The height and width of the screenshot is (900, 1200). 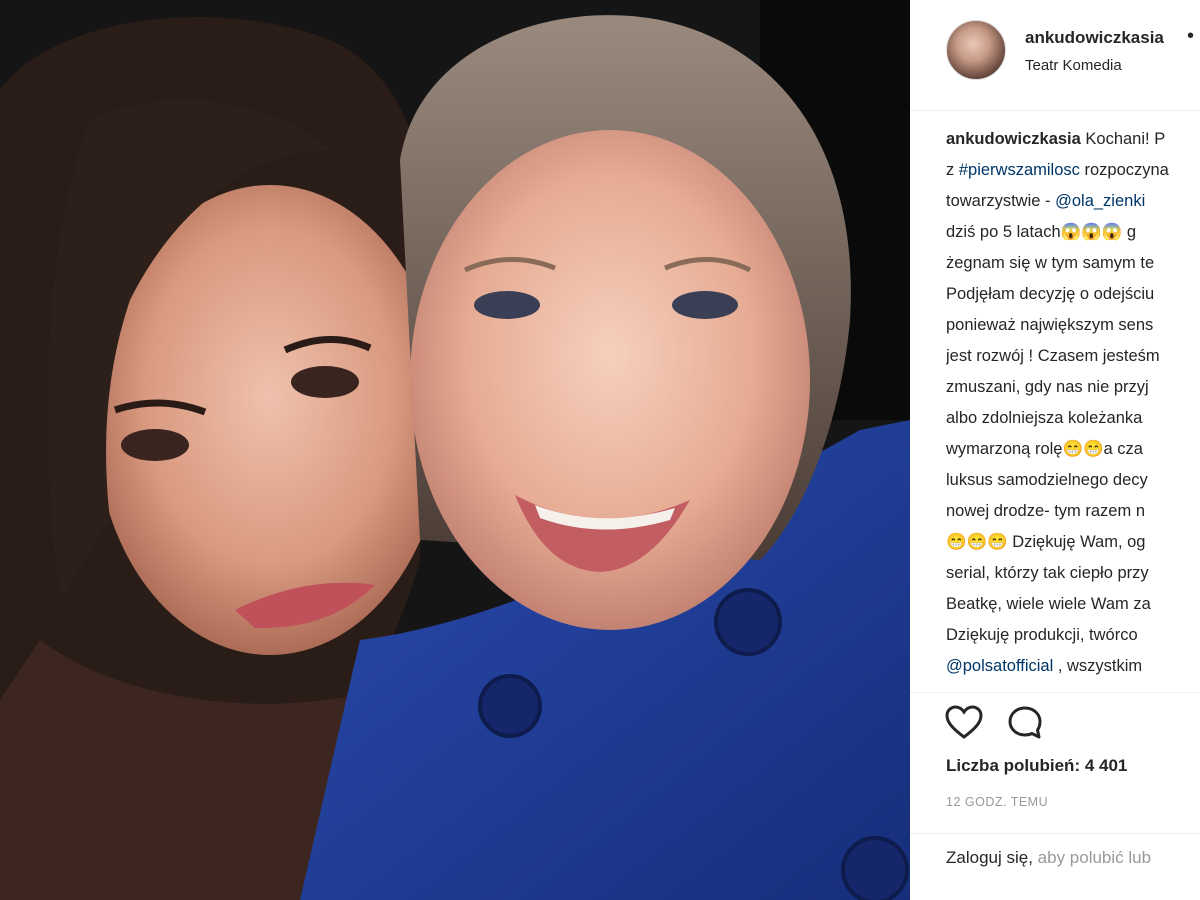 I want to click on caption-line: serial, którzy tak ciepło przy, so click(x=1073, y=573).